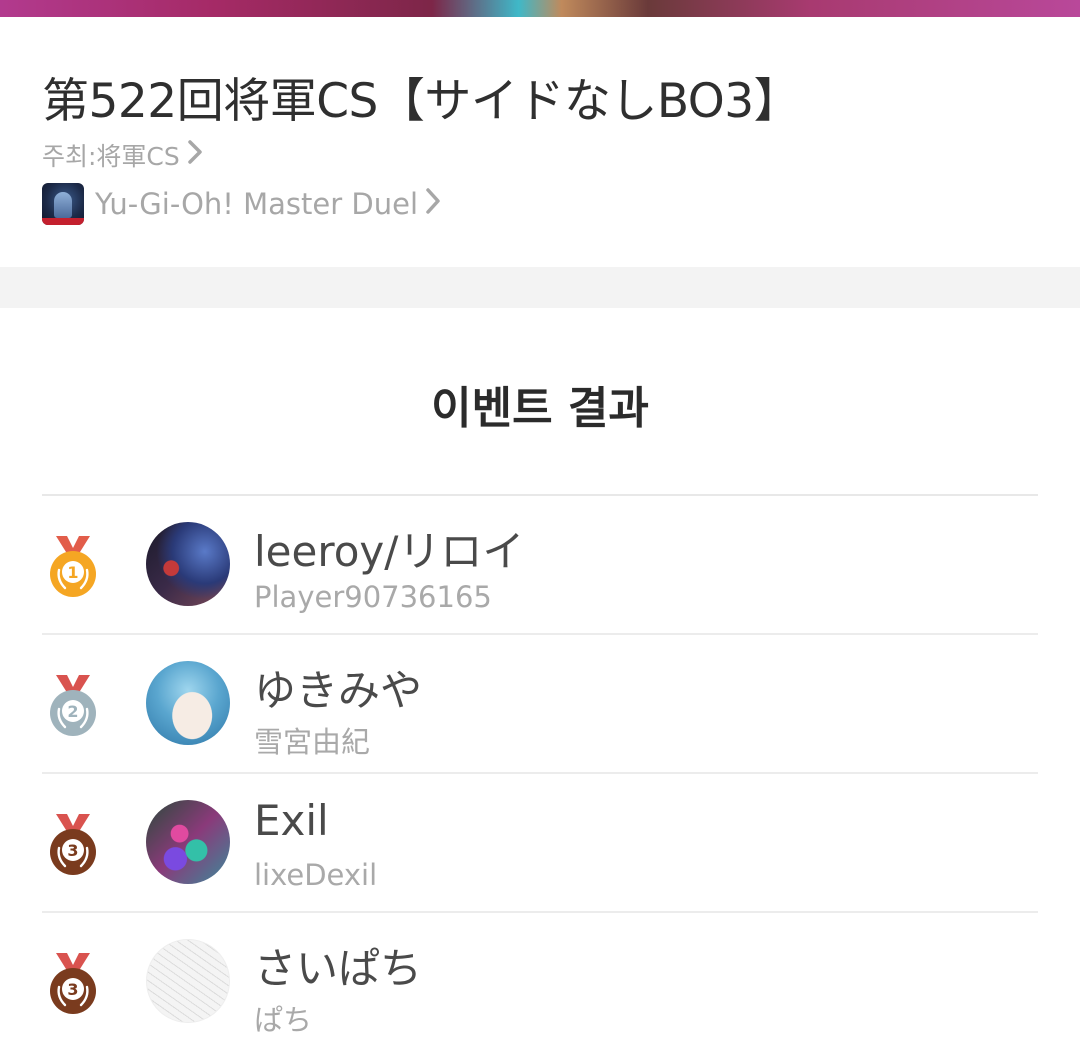 Image resolution: width=1080 pixels, height=1050 pixels. What do you see at coordinates (338, 968) in the screenshot?
I see `player-name: さいぱち` at bounding box center [338, 968].